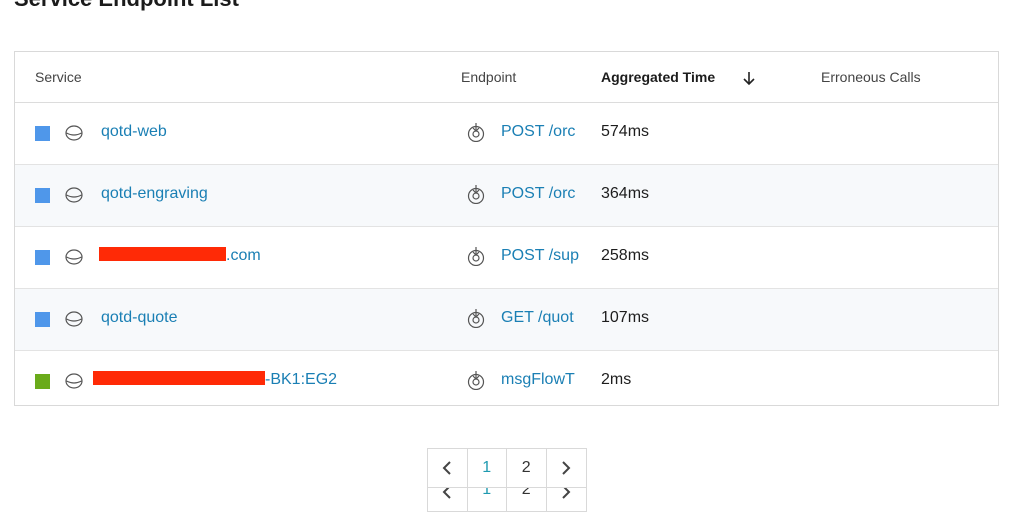 The height and width of the screenshot is (515, 1010). What do you see at coordinates (749, 78) in the screenshot?
I see `arrow-down-icon` at bounding box center [749, 78].